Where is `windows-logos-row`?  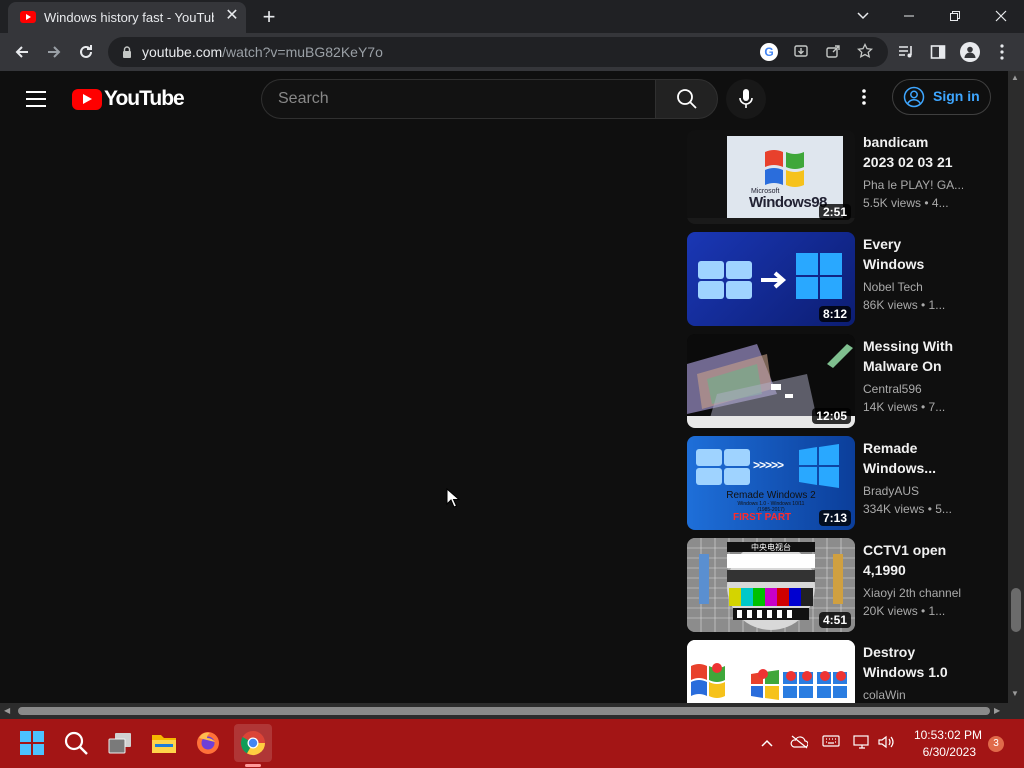
windows-logos-row is located at coordinates (771, 671).